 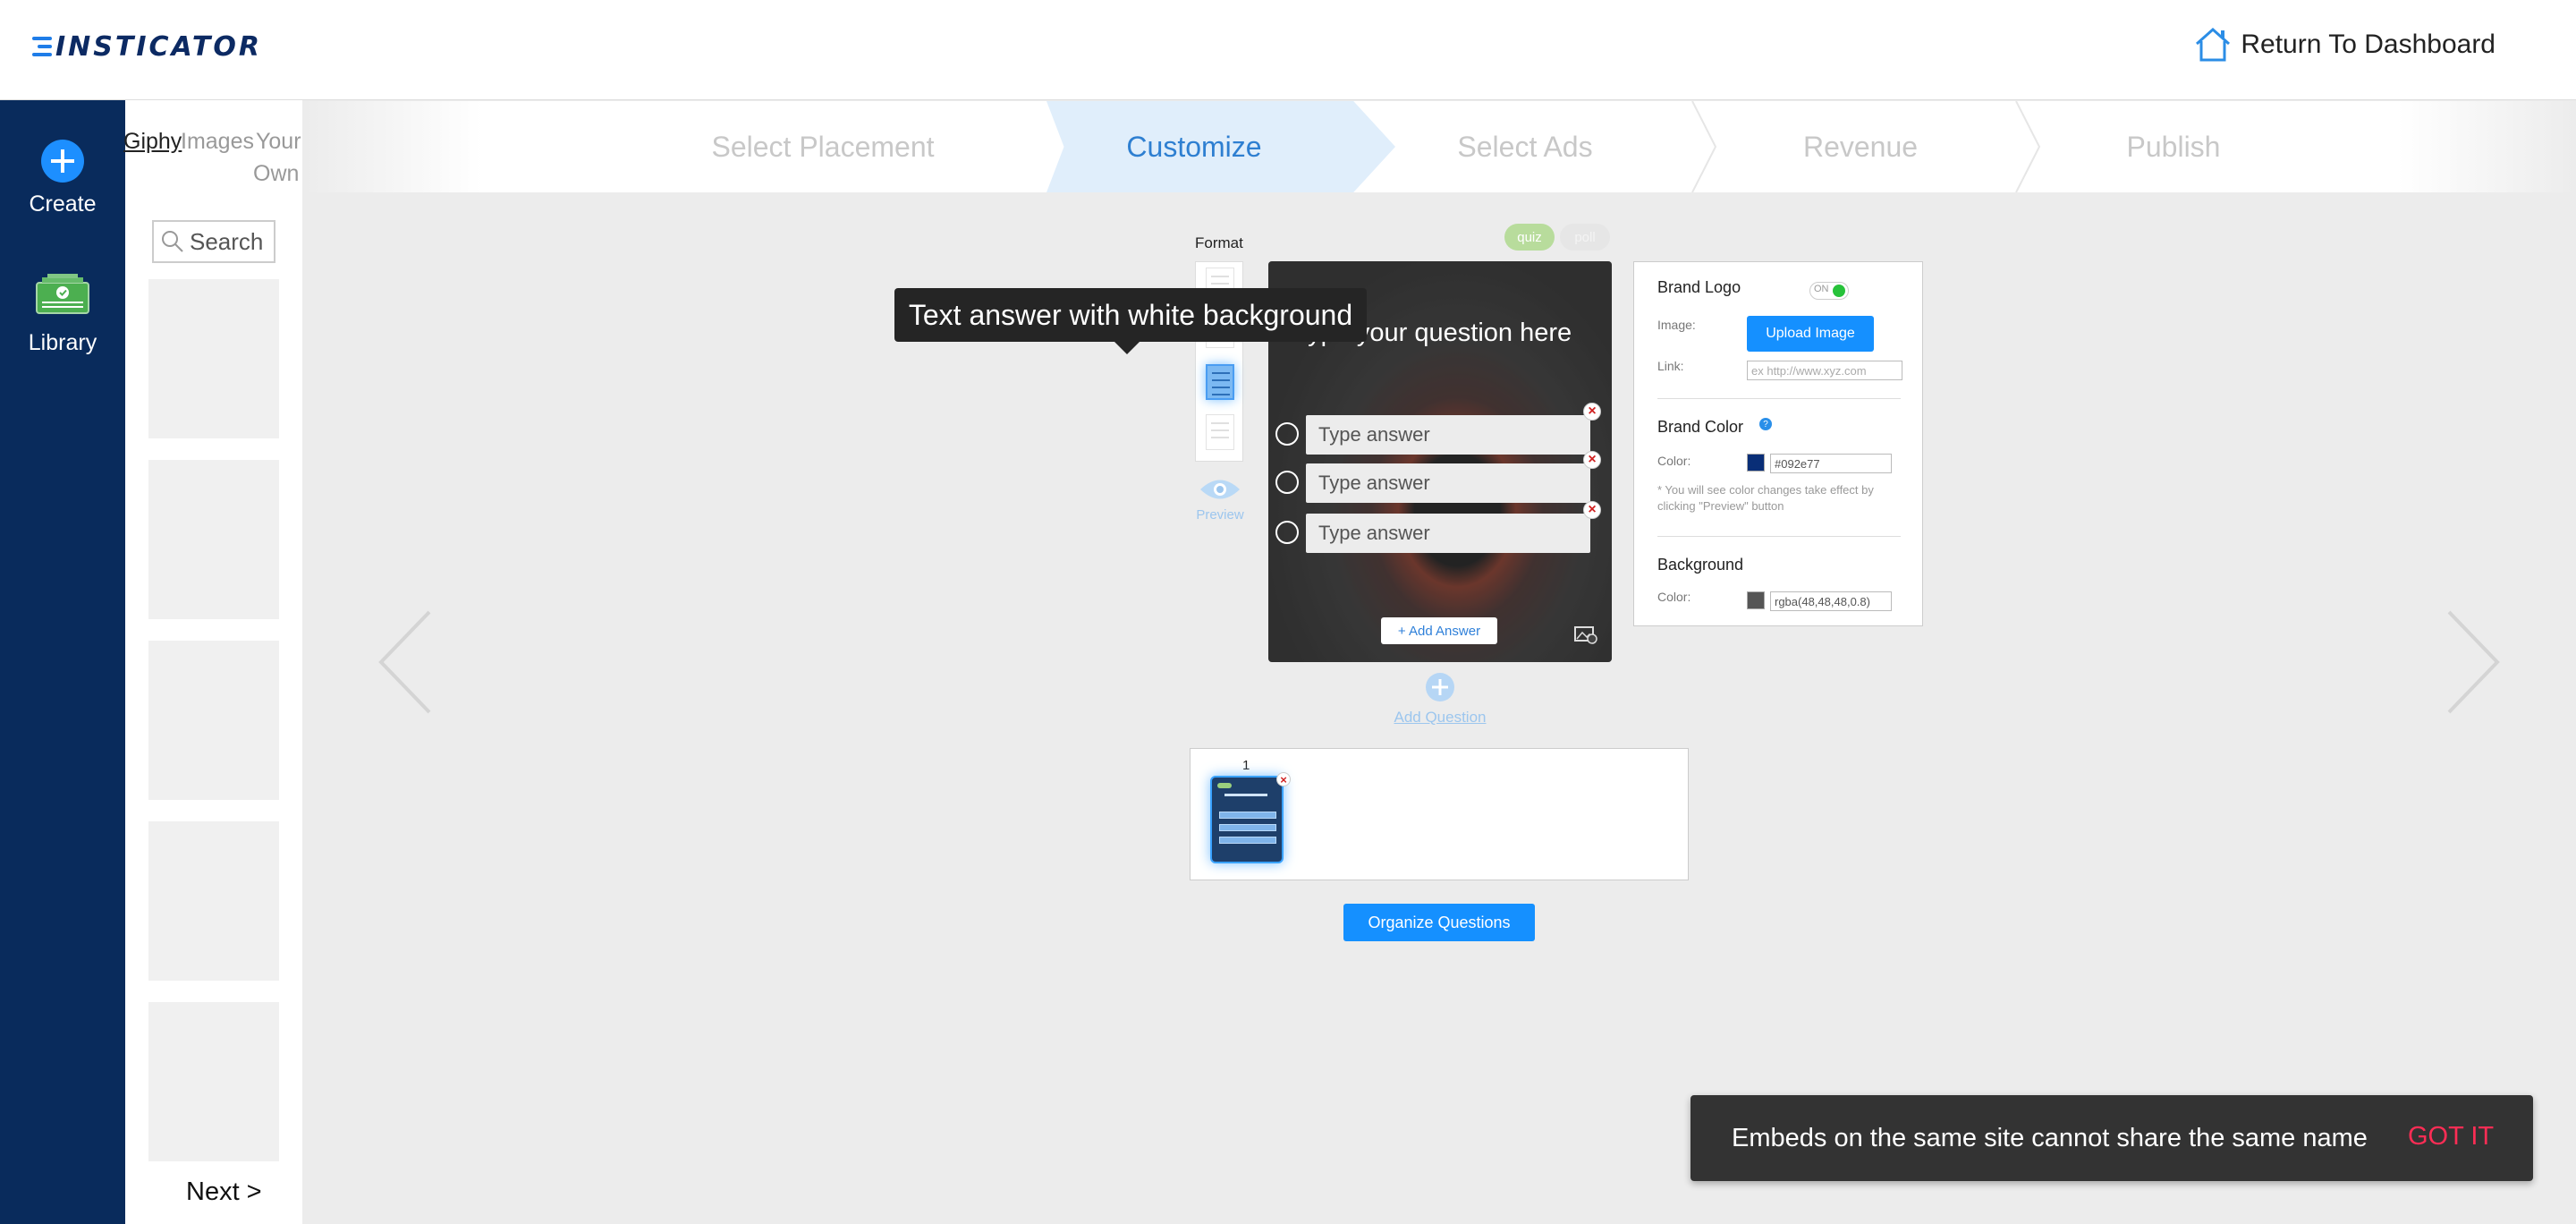 I want to click on home-icon, so click(x=2213, y=44).